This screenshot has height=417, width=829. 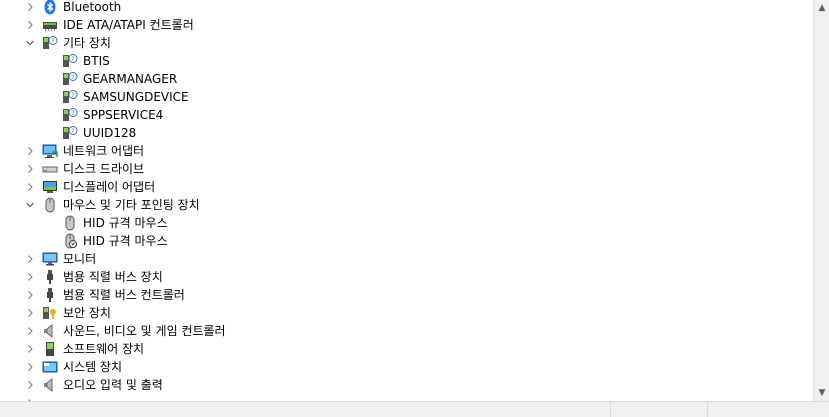 What do you see at coordinates (93, 367) in the screenshot?
I see `tree-item-label: 시스템 장치` at bounding box center [93, 367].